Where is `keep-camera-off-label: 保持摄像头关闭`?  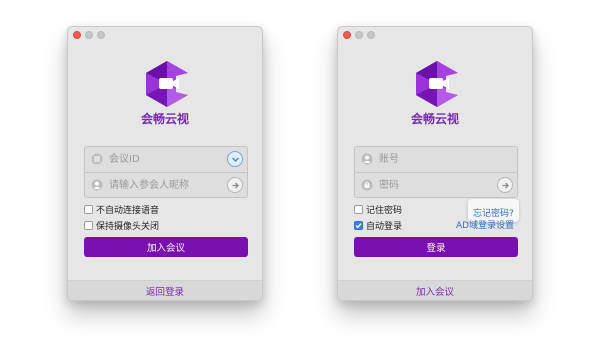 keep-camera-off-label: 保持摄像头关闭 is located at coordinates (128, 227).